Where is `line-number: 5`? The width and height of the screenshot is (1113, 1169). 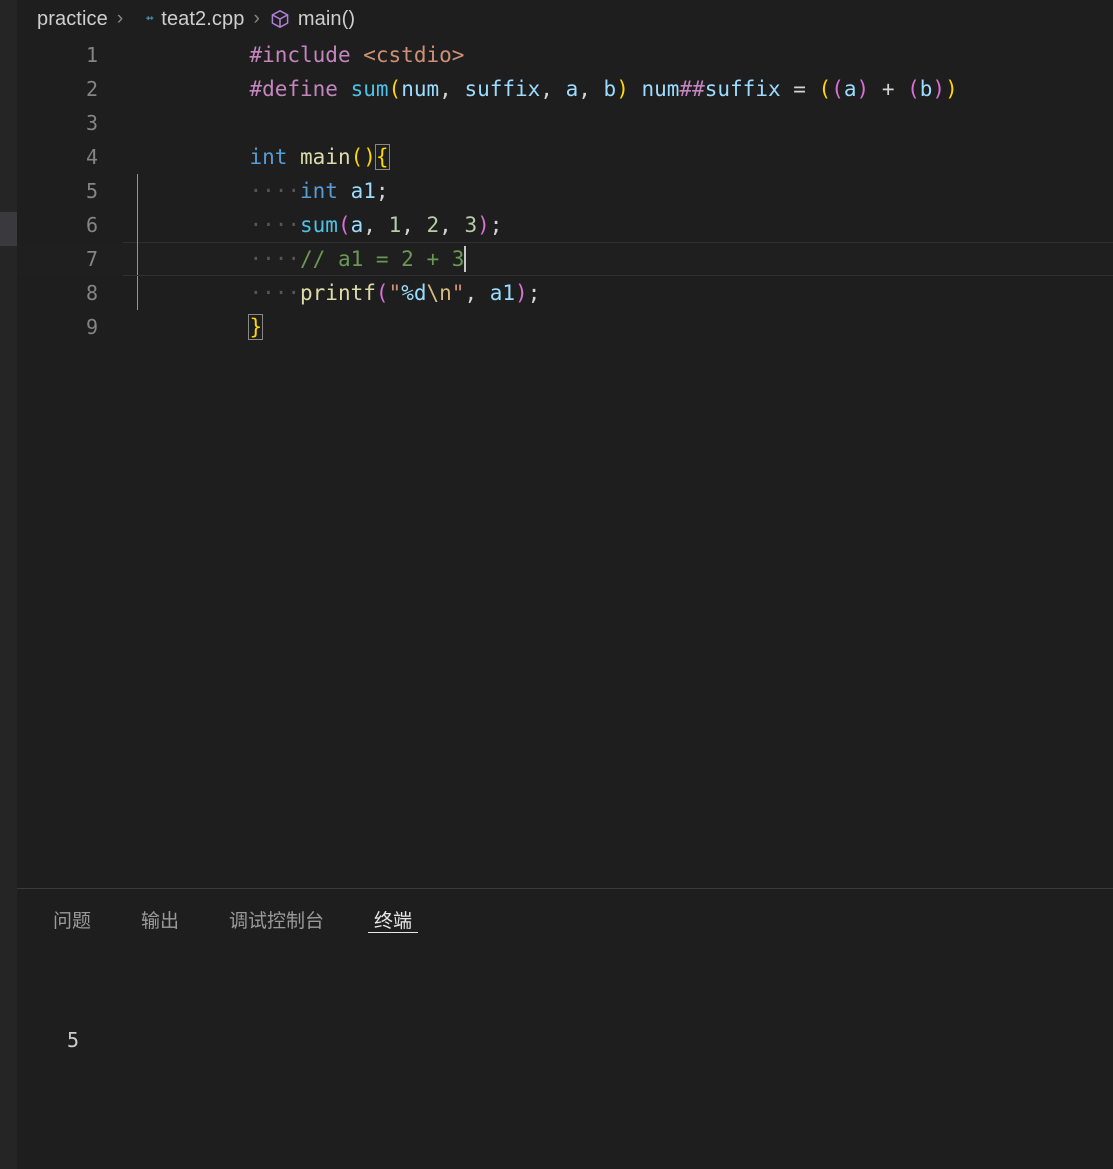
line-number: 5 is located at coordinates (91, 191).